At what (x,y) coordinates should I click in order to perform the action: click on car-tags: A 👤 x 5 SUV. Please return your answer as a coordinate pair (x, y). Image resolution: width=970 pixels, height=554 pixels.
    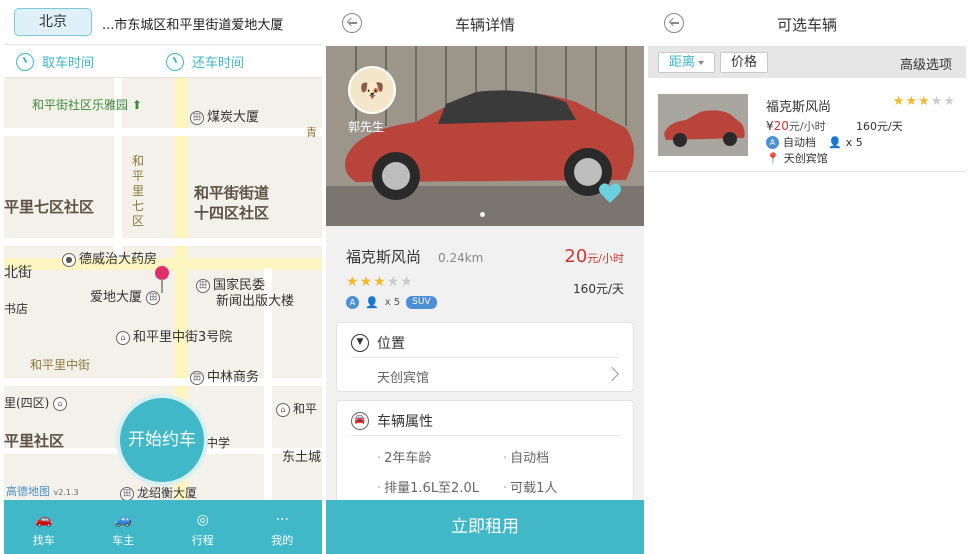
    Looking at the image, I should click on (391, 302).